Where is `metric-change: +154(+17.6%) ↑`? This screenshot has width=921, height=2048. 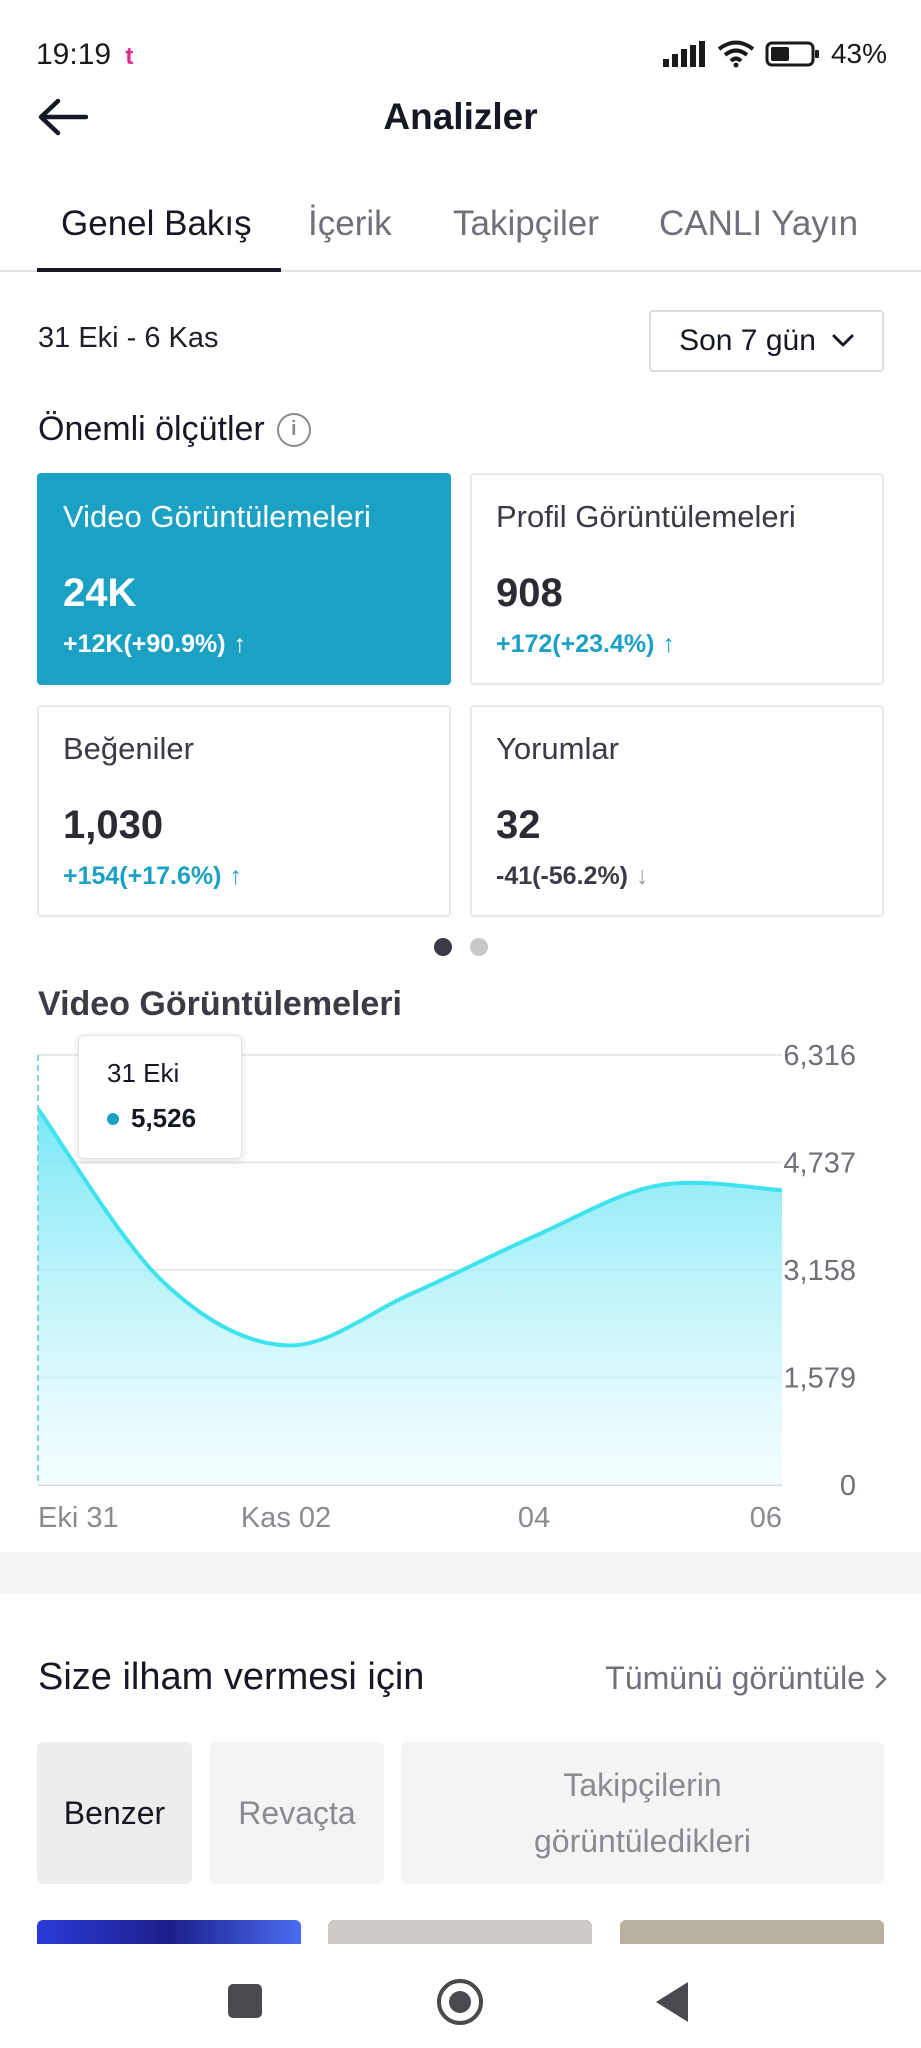
metric-change: +154(+17.6%) ↑ is located at coordinates (244, 876).